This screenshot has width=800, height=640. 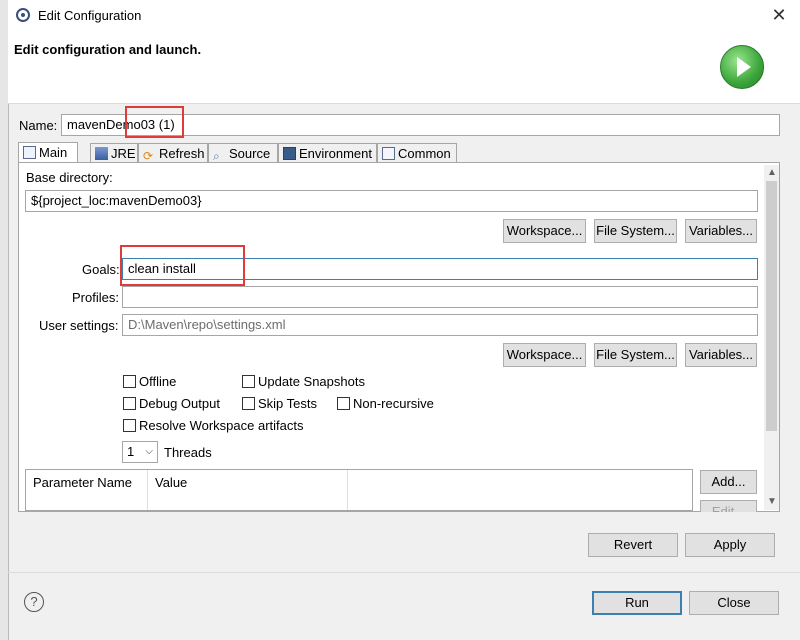 I want to click on offline-label: Offline, so click(x=158, y=381).